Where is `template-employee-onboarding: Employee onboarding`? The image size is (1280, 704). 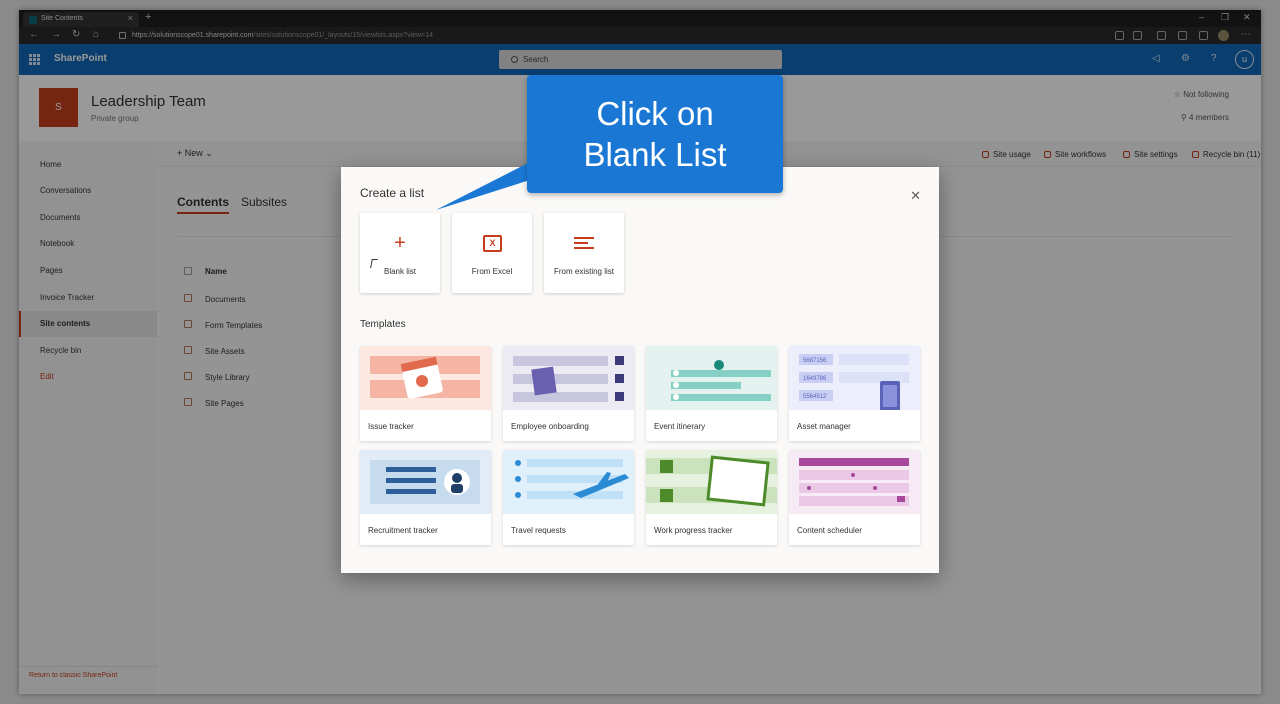 template-employee-onboarding: Employee onboarding is located at coordinates (568, 393).